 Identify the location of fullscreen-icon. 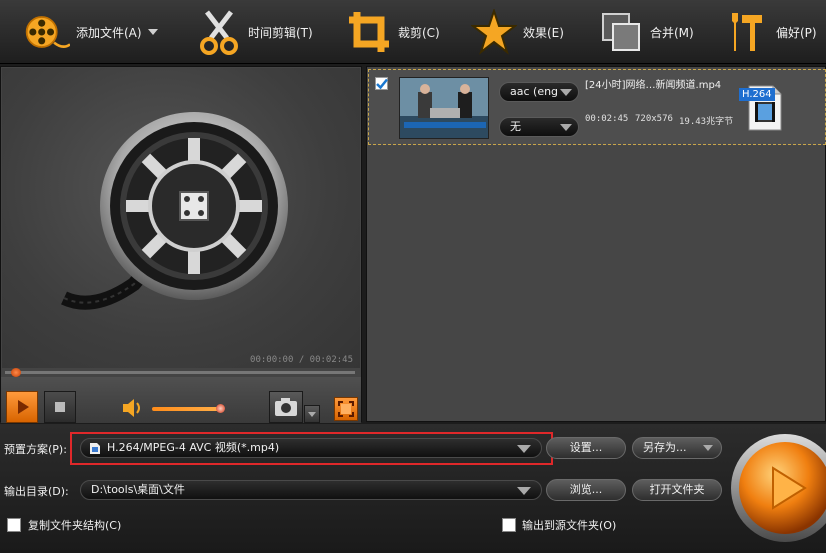
(346, 409).